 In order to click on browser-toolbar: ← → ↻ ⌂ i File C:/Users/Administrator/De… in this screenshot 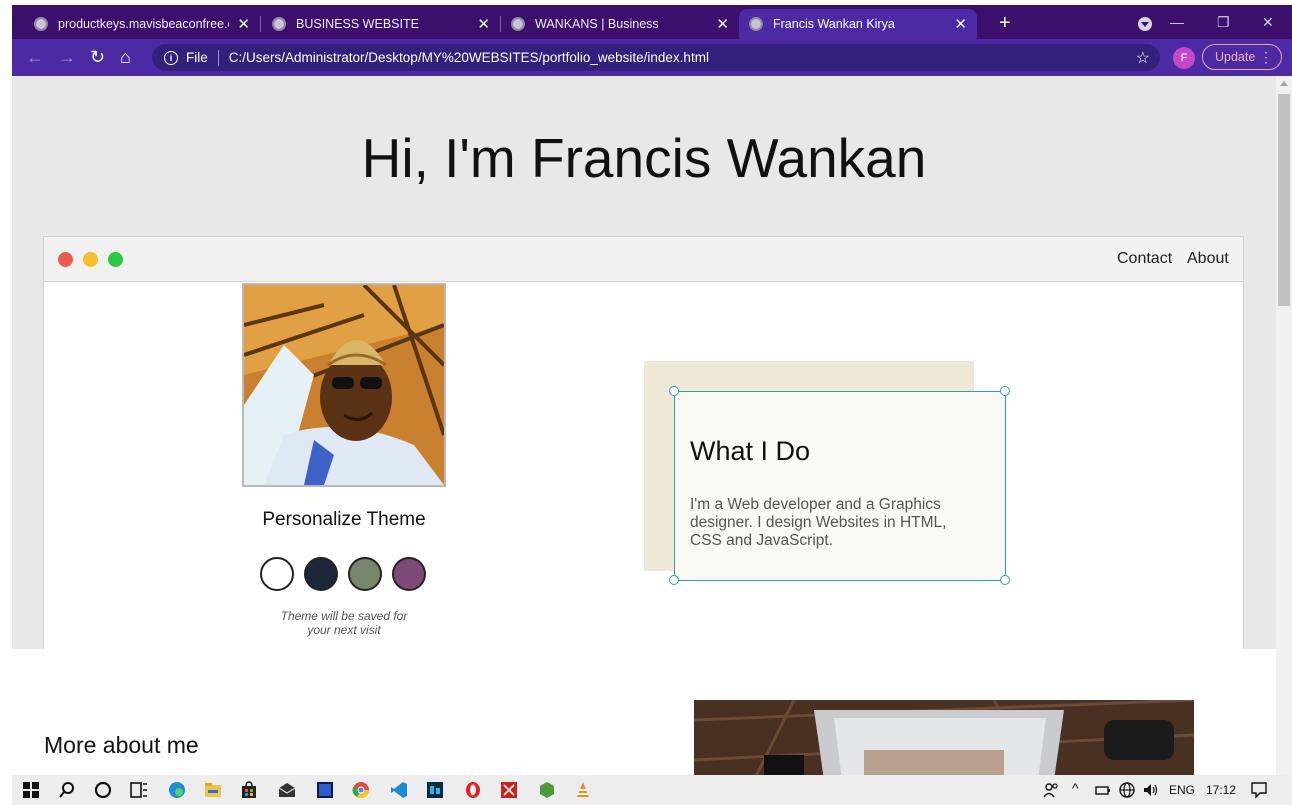, I will do `click(652, 57)`.